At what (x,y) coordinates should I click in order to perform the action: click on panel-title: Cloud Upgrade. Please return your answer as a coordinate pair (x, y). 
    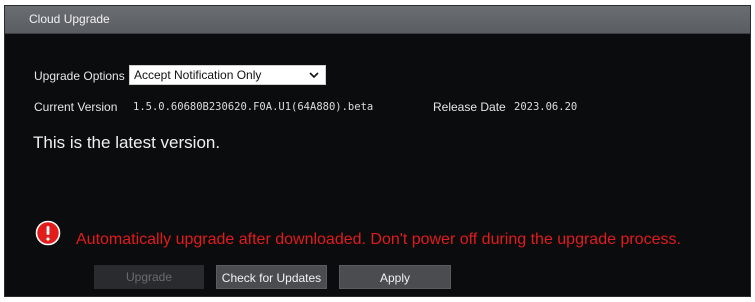
    Looking at the image, I should click on (377, 20).